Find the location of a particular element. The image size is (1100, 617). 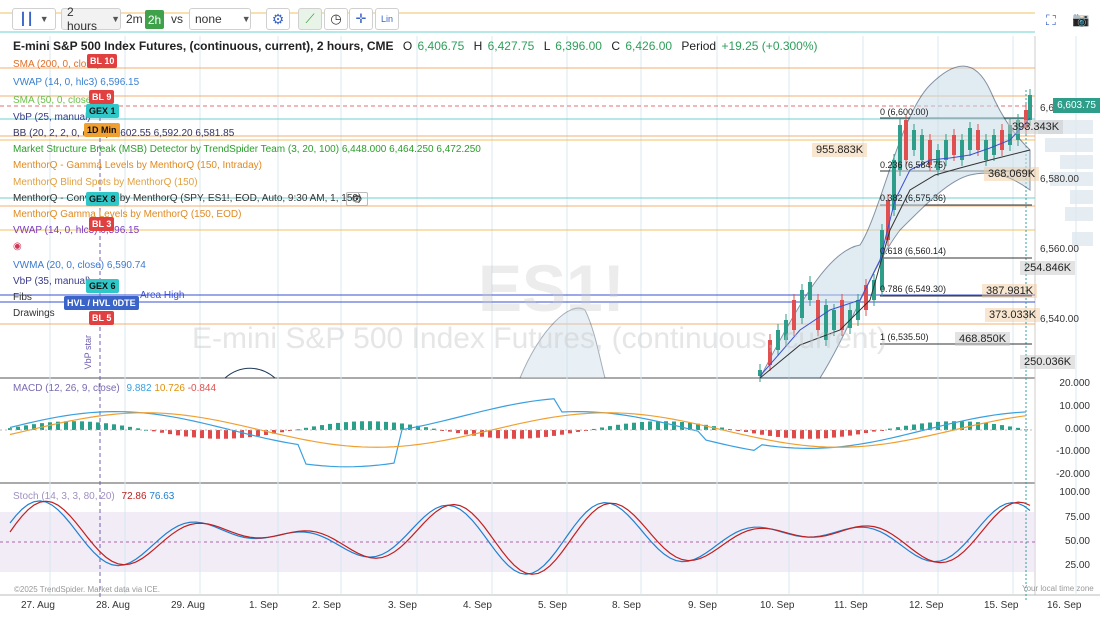

indicator-legend-item: VWMA (20, 0, close) 6,590.74 is located at coordinates (79, 265).